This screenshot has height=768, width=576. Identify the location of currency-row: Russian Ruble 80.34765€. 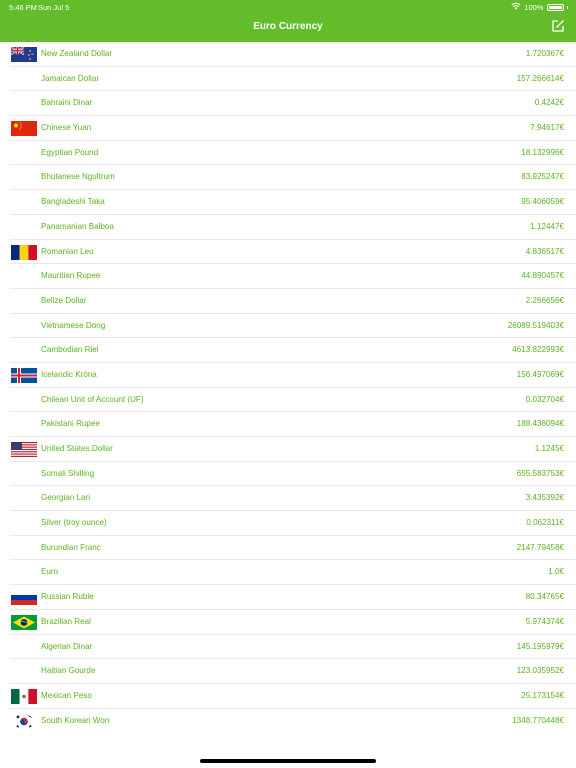
(288, 597).